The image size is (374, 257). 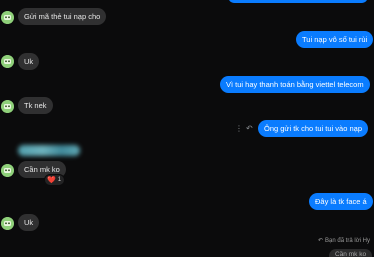 I want to click on message-bubble-outgoing: Đây là tk face á, so click(x=341, y=201).